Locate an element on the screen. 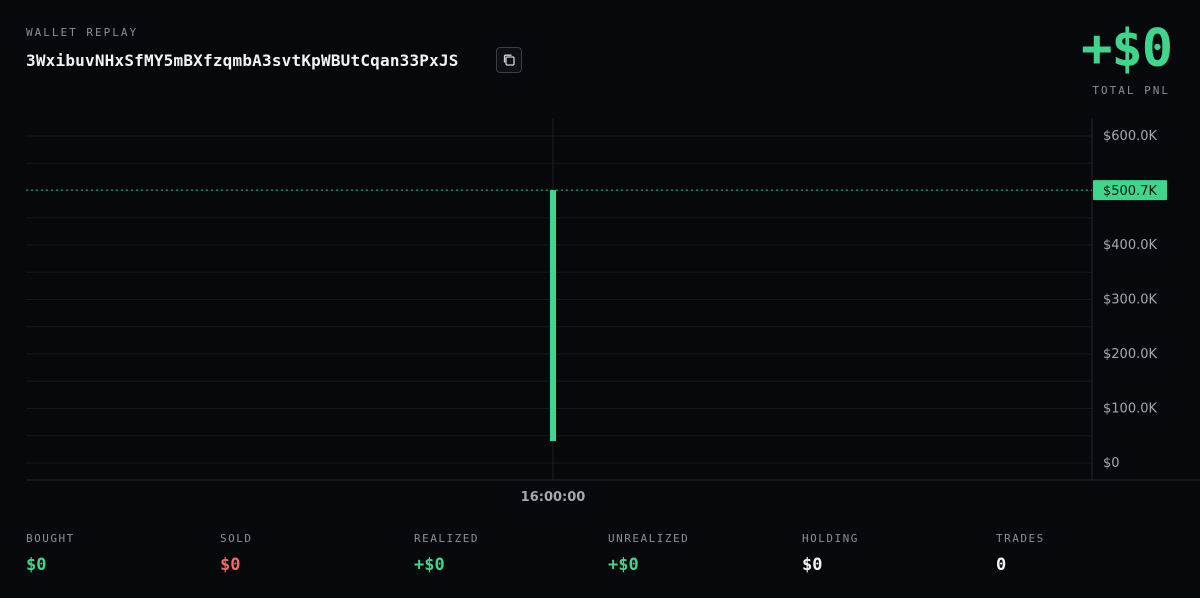 The image size is (1200, 598). y-tick-label: $100.0K is located at coordinates (1130, 409).